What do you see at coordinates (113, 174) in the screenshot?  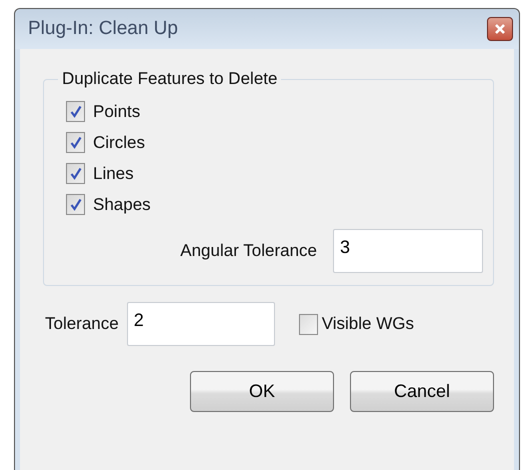 I see `checkbox-label: Lines` at bounding box center [113, 174].